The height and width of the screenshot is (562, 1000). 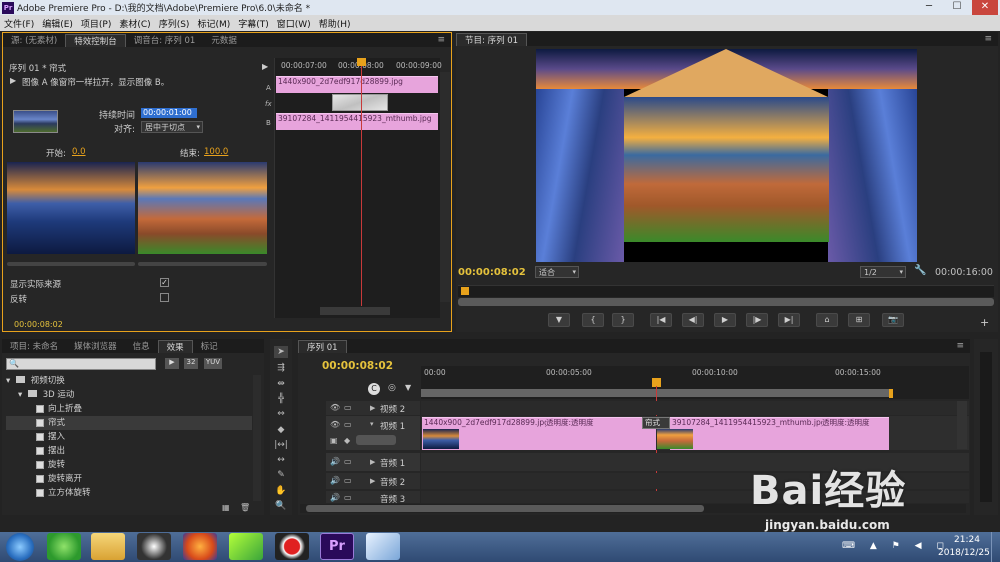 What do you see at coordinates (281, 368) in the screenshot?
I see `track-select-tool-icon: ⇶` at bounding box center [281, 368].